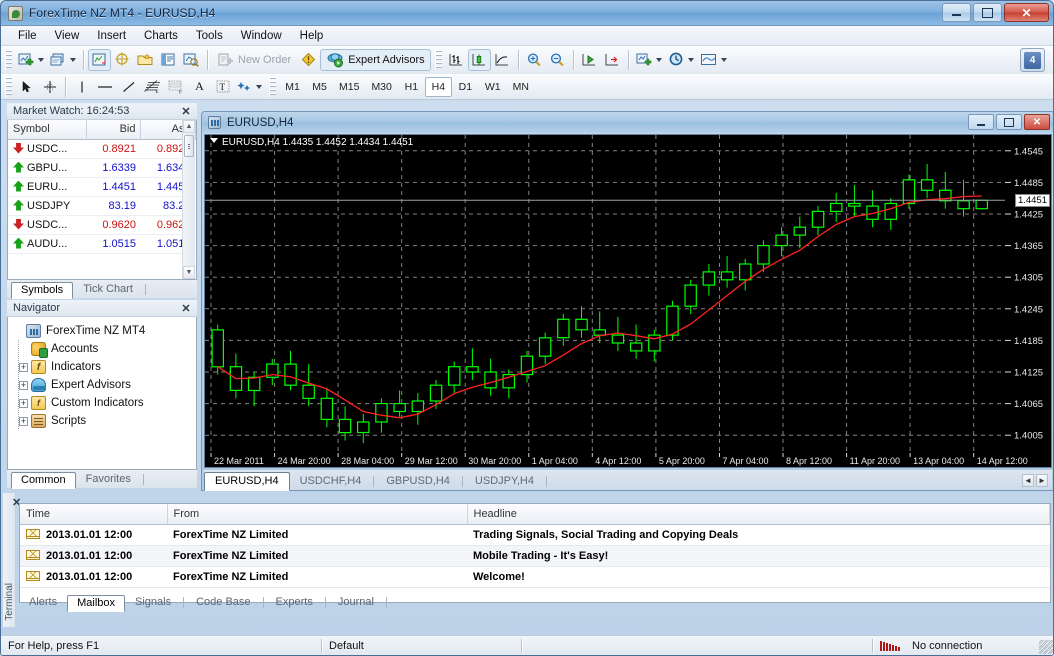 This screenshot has height=656, width=1054. Describe the element at coordinates (145, 60) in the screenshot. I see `navigator-button` at that location.